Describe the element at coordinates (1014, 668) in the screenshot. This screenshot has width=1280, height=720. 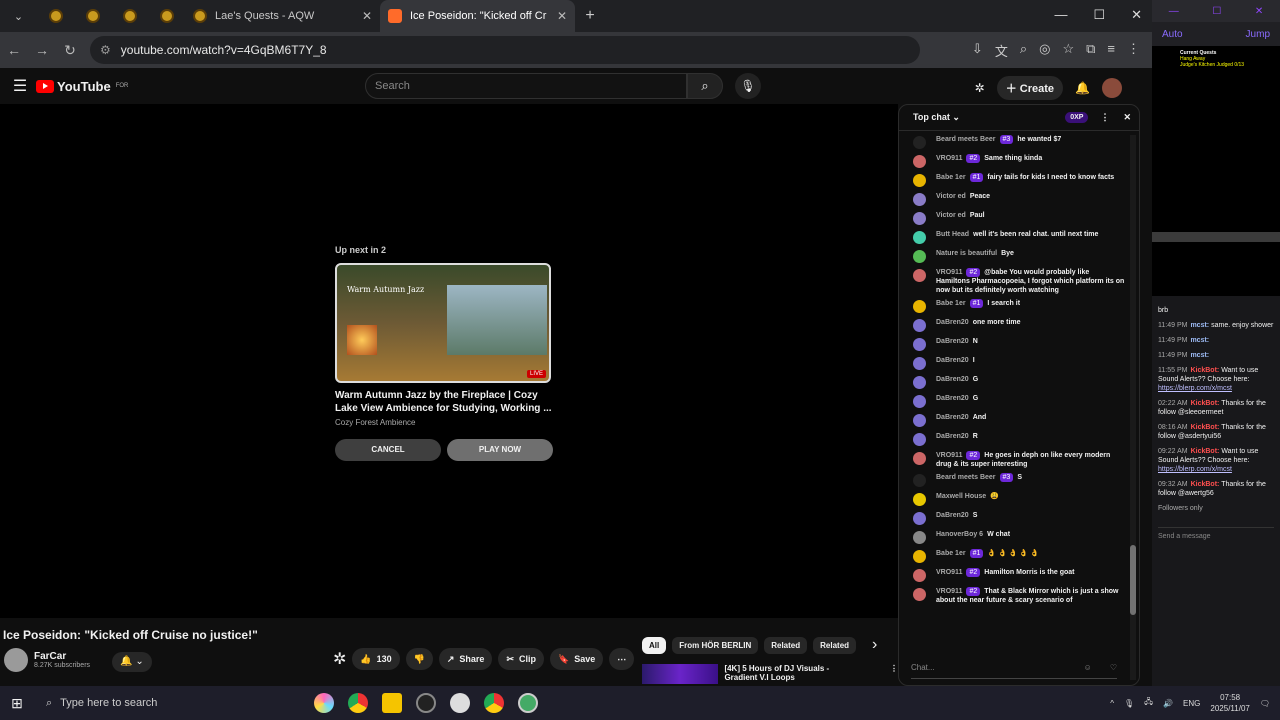
I see `chat-input: Chat... ☺ ♡` at that location.